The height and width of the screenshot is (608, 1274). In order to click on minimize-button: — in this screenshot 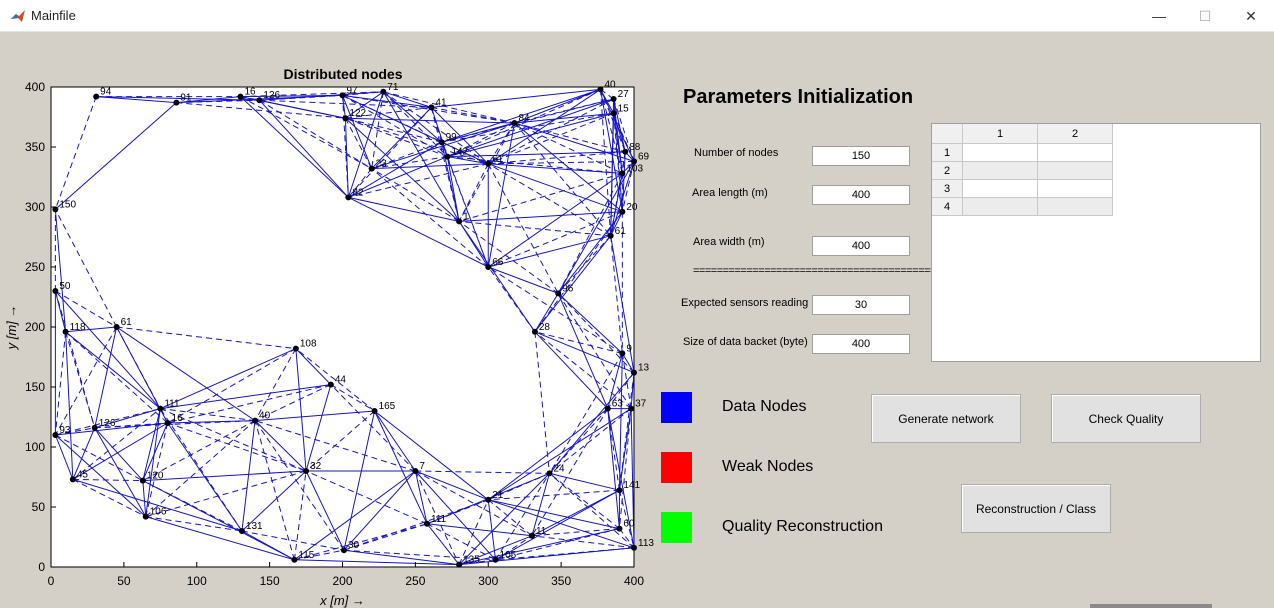, I will do `click(1159, 16)`.